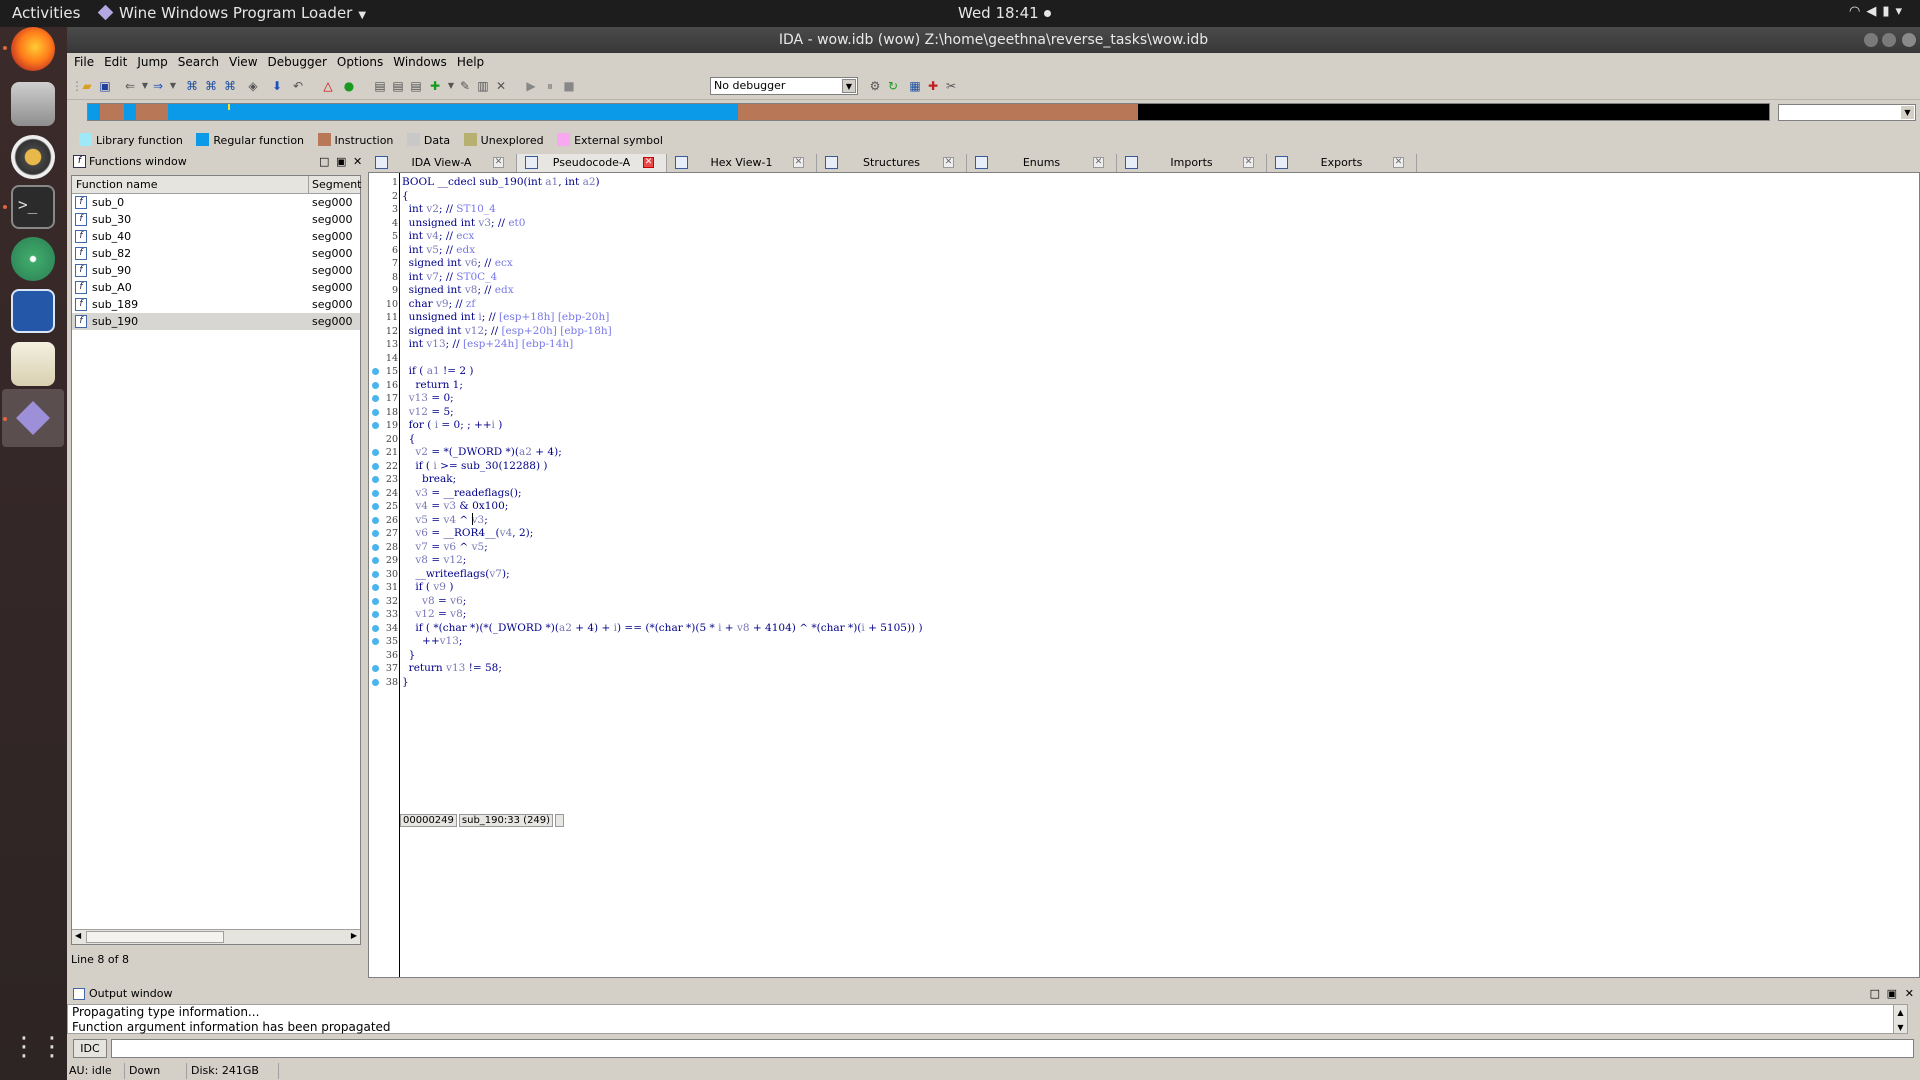 This screenshot has height=1080, width=1920. What do you see at coordinates (1119, 412) in the screenshot?
I see `code-line: 18 v12 = 5;` at bounding box center [1119, 412].